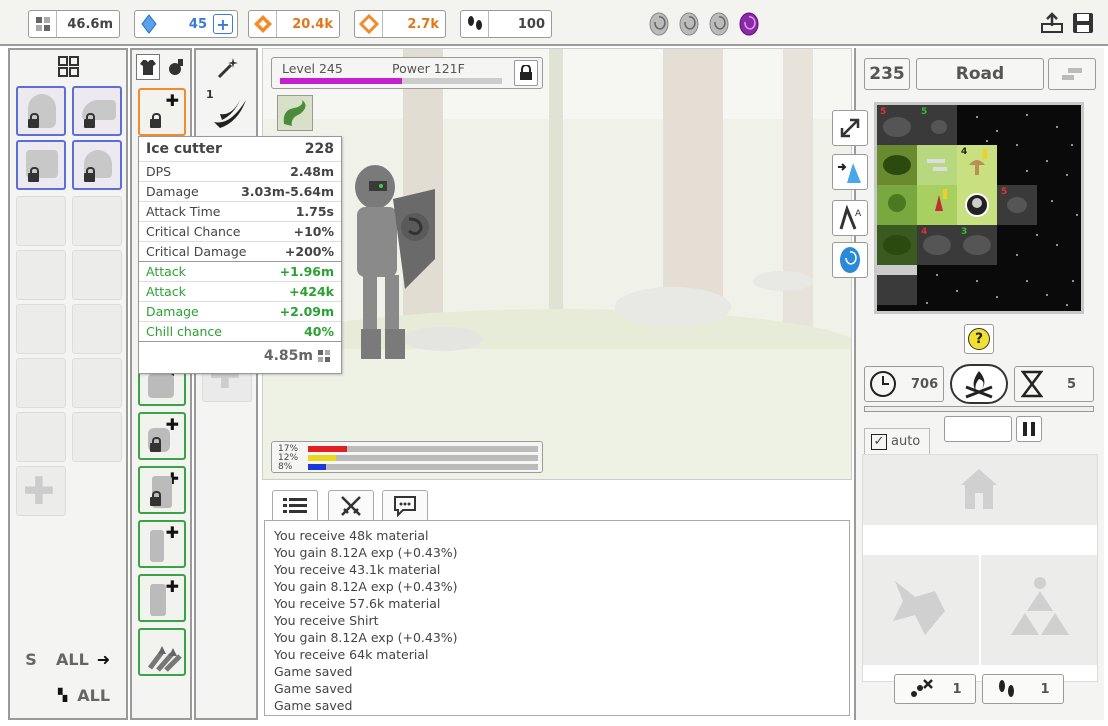  I want to click on all-material-button: ▚ ALL, so click(87, 695).